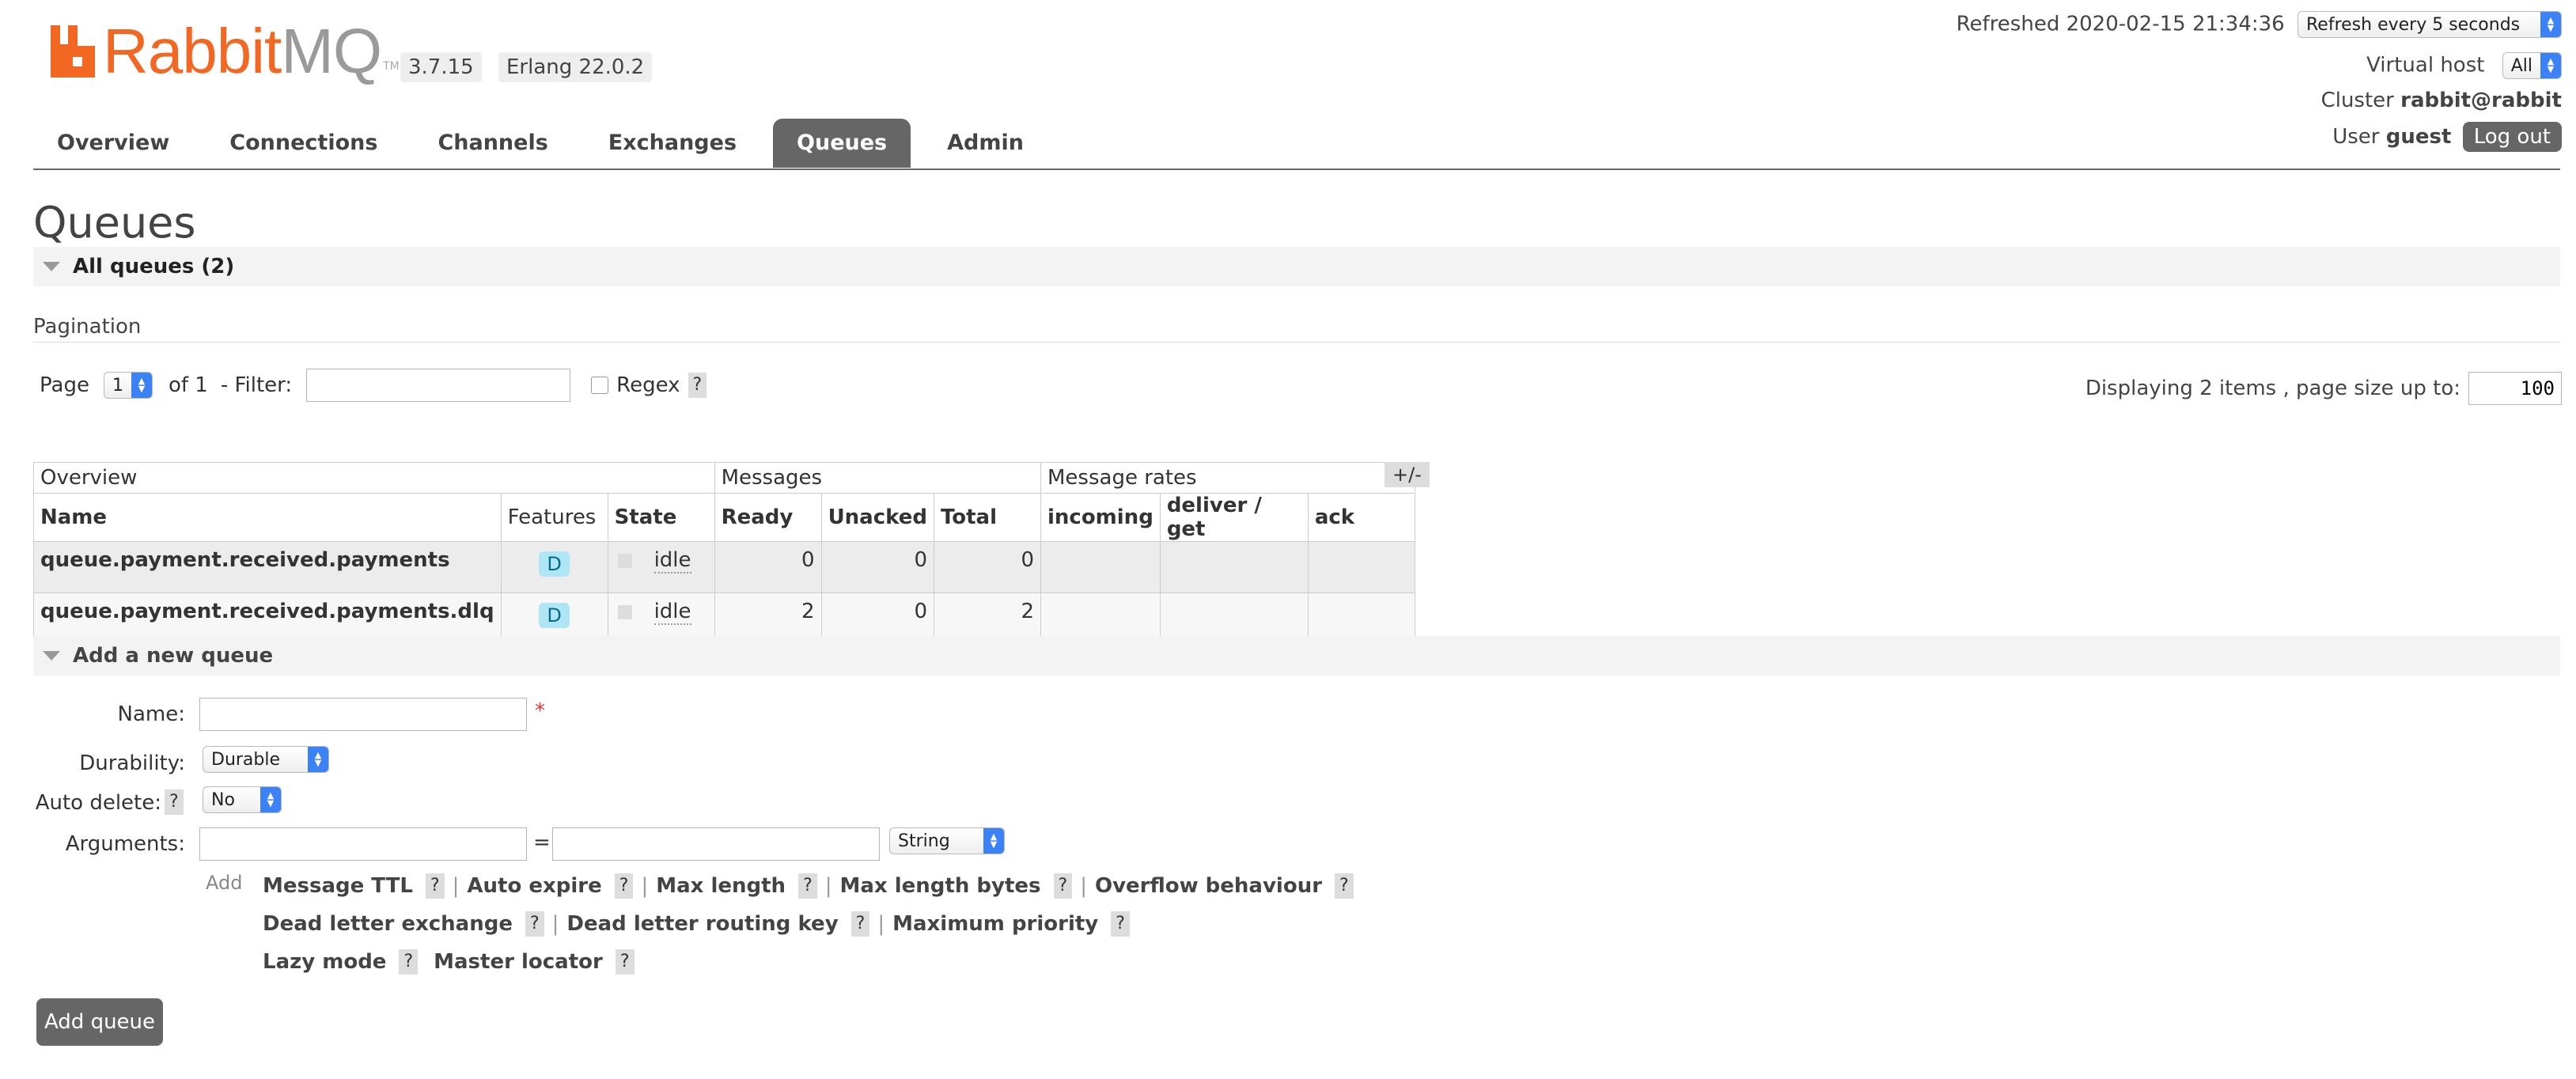 This screenshot has width=2576, height=1079. What do you see at coordinates (877, 567) in the screenshot?
I see `unacked-value: 0` at bounding box center [877, 567].